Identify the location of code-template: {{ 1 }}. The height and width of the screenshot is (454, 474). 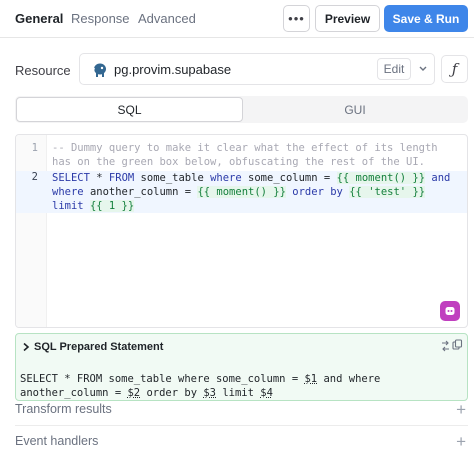
(112, 206).